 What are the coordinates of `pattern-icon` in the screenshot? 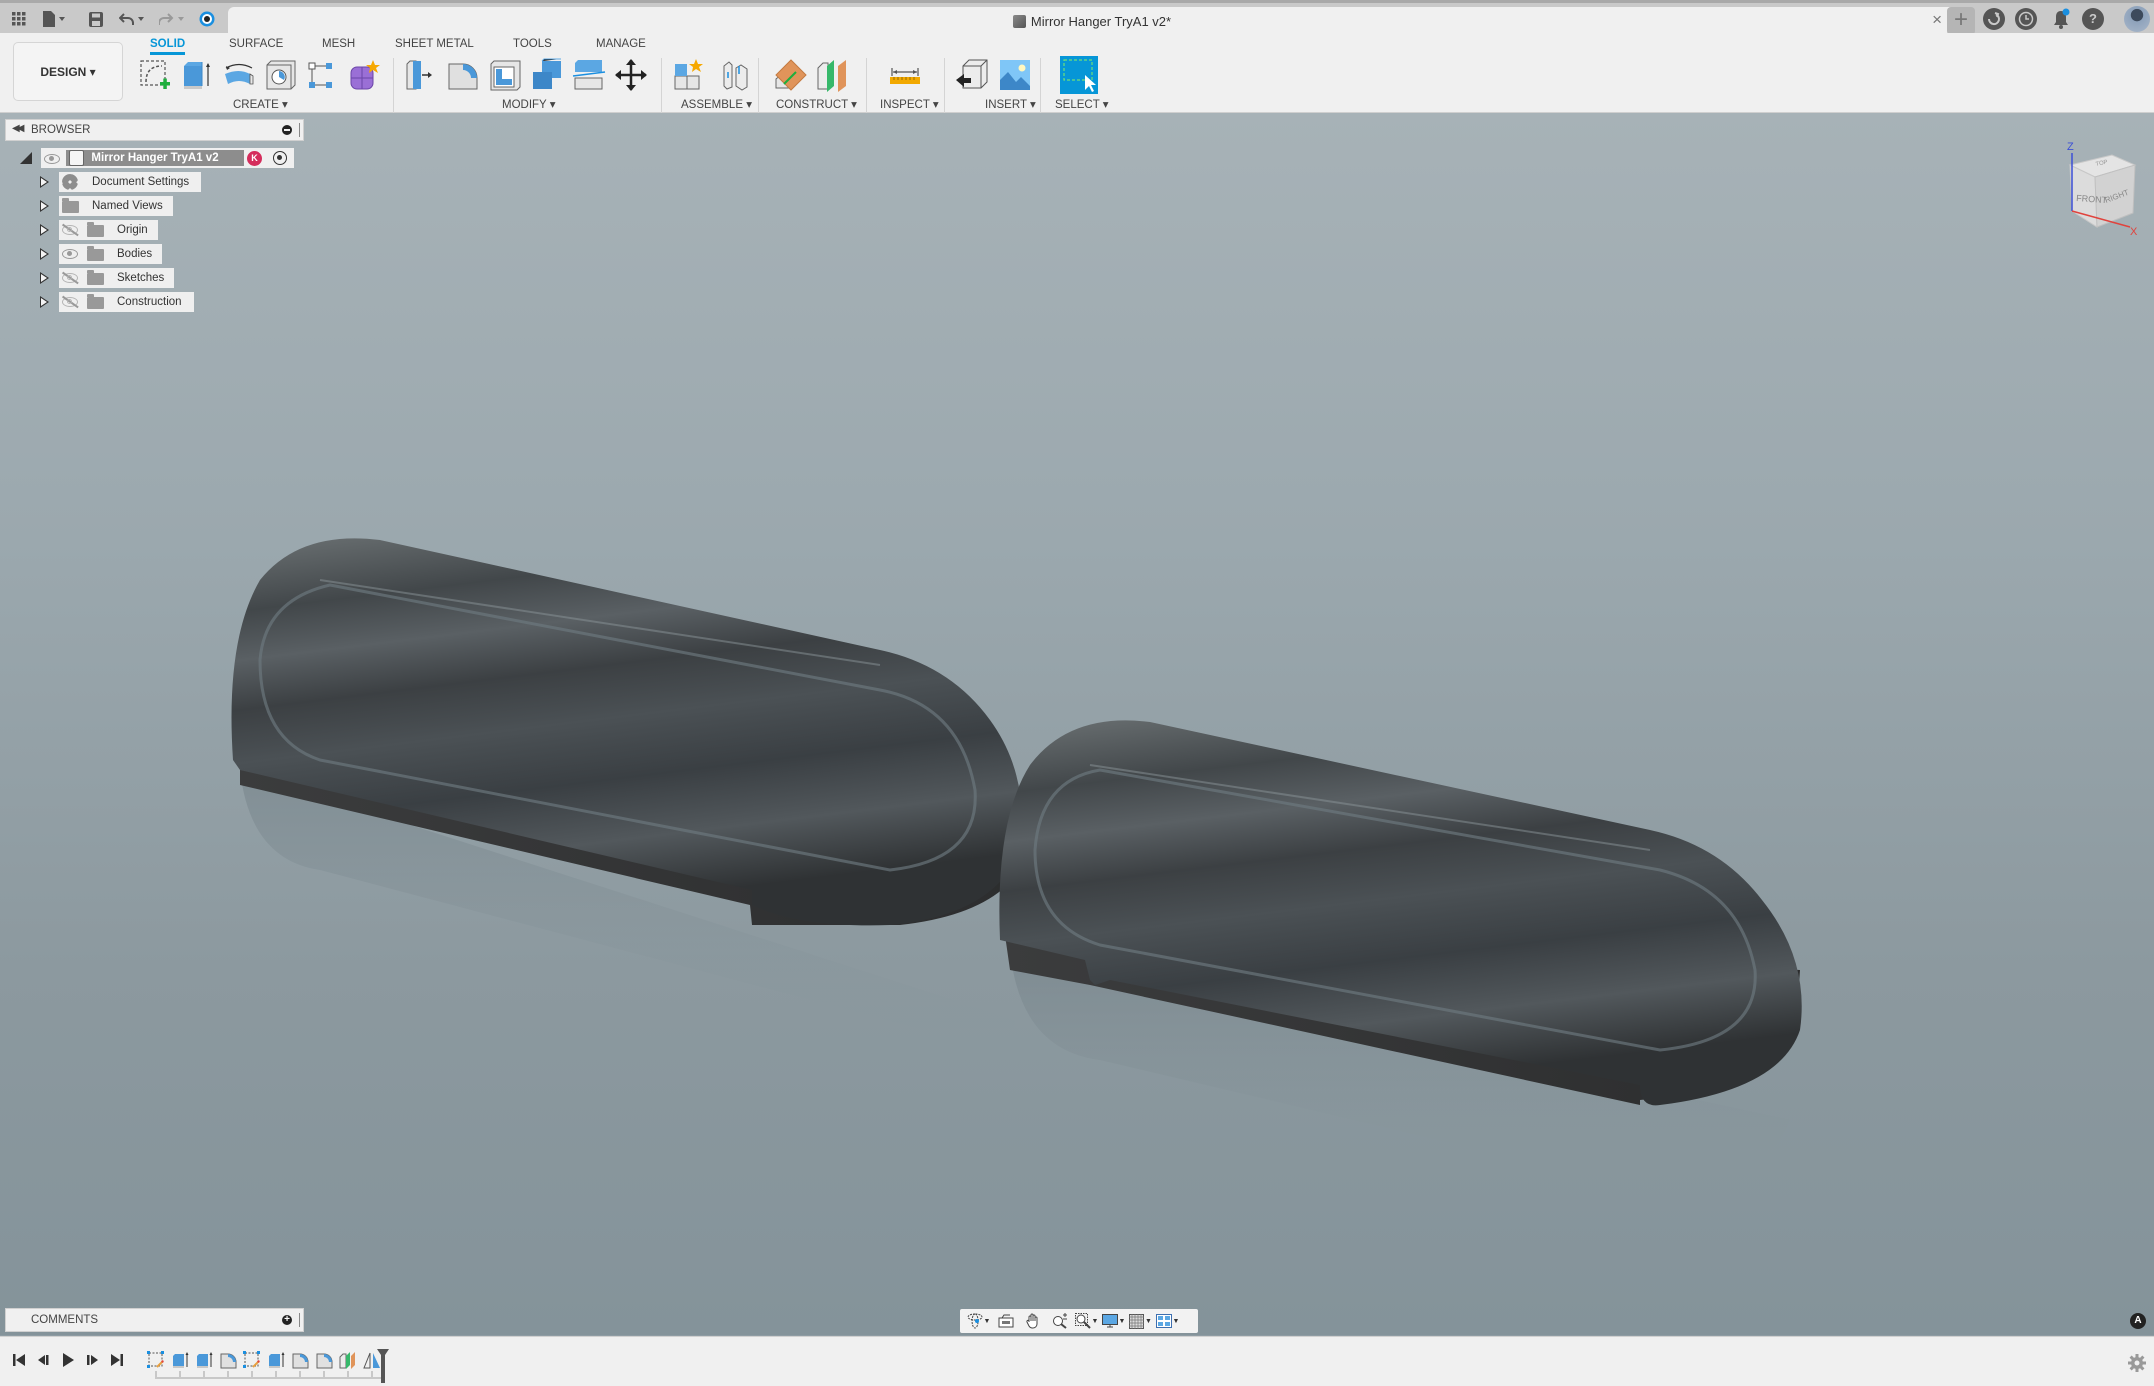 It's located at (323, 75).